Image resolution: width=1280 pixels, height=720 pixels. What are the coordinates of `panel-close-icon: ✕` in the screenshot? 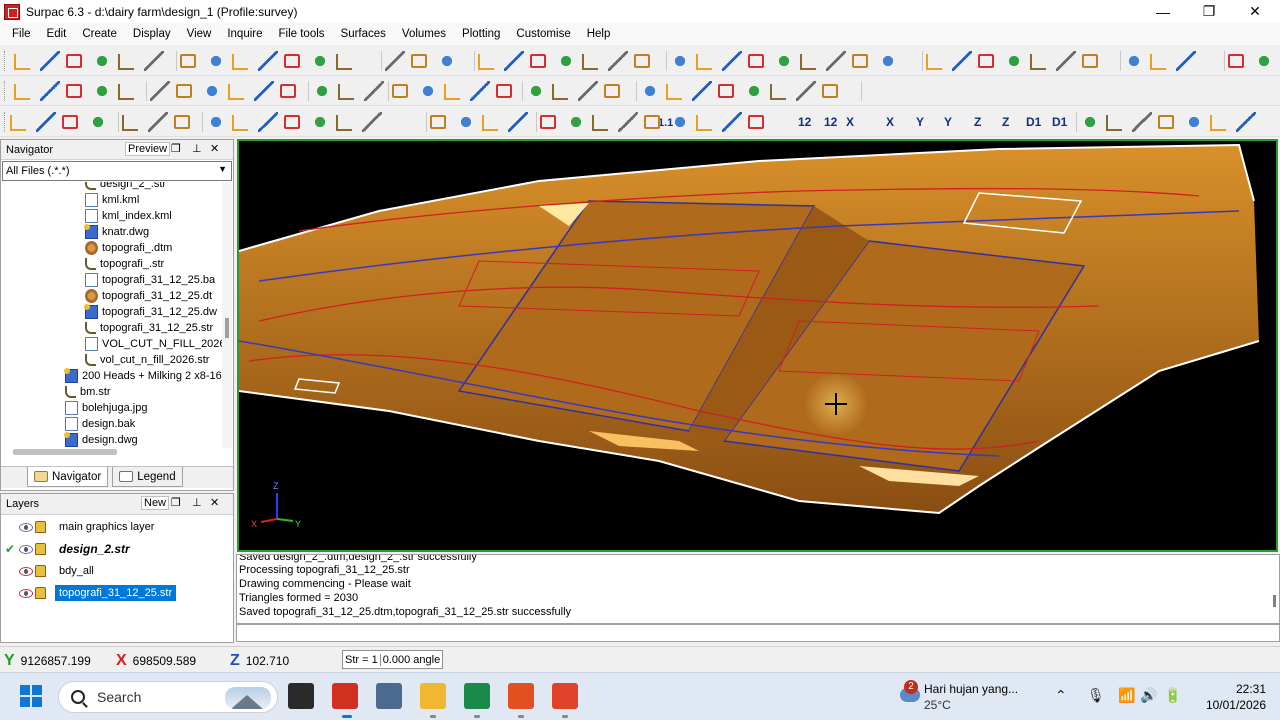 It's located at (214, 148).